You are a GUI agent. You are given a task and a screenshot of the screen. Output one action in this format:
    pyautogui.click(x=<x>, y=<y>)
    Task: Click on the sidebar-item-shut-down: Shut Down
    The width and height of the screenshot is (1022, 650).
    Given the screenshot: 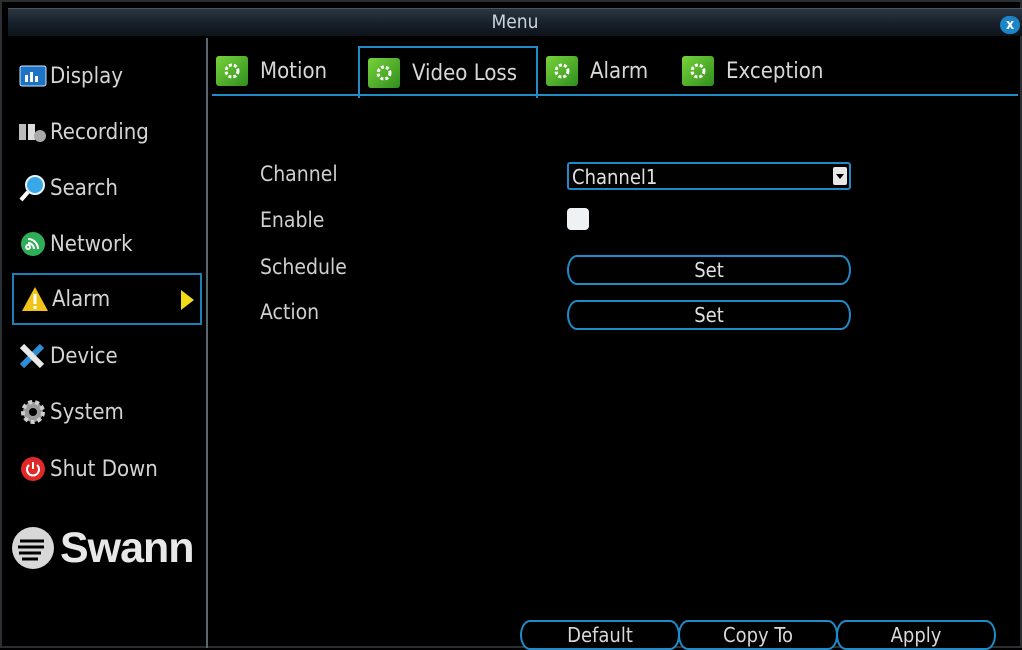 What is the action you would take?
    pyautogui.click(x=107, y=469)
    